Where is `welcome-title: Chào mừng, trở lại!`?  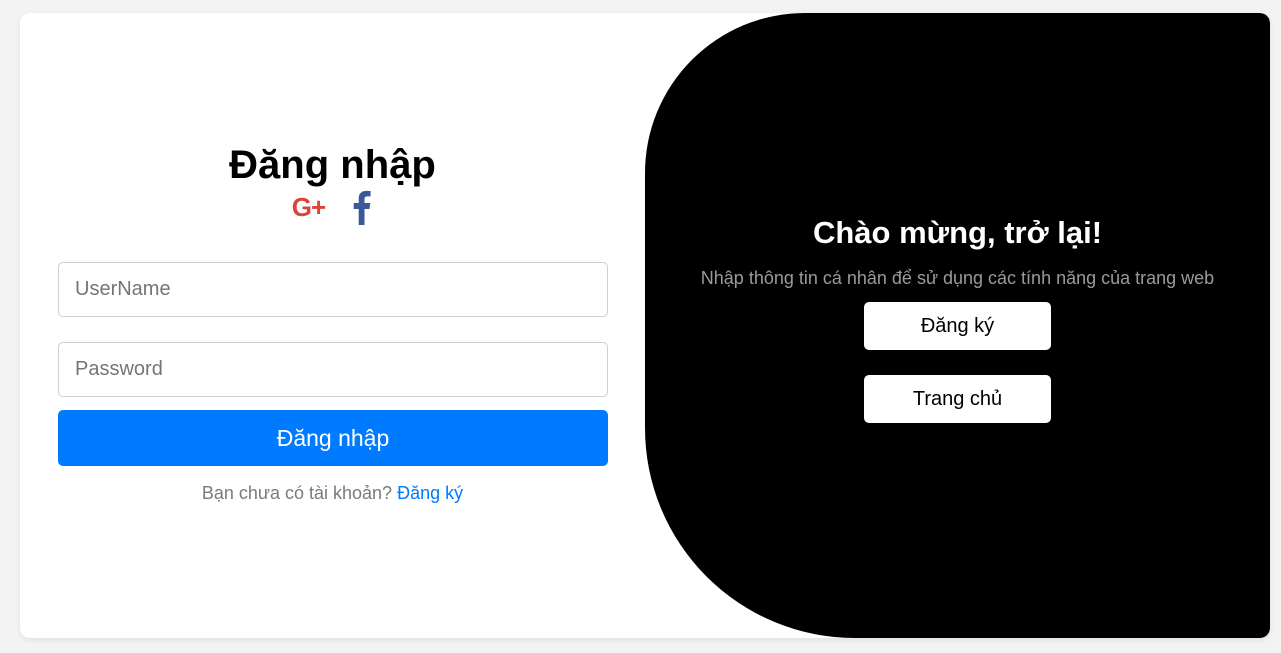
welcome-title: Chào mừng, trở lại! is located at coordinates (957, 232).